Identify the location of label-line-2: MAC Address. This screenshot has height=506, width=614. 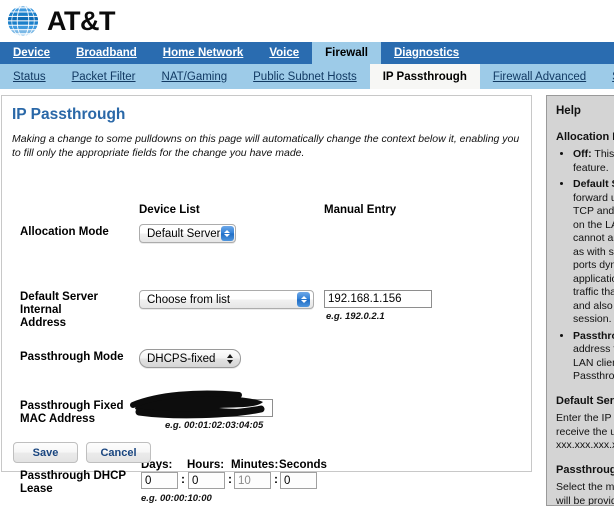
(57, 419).